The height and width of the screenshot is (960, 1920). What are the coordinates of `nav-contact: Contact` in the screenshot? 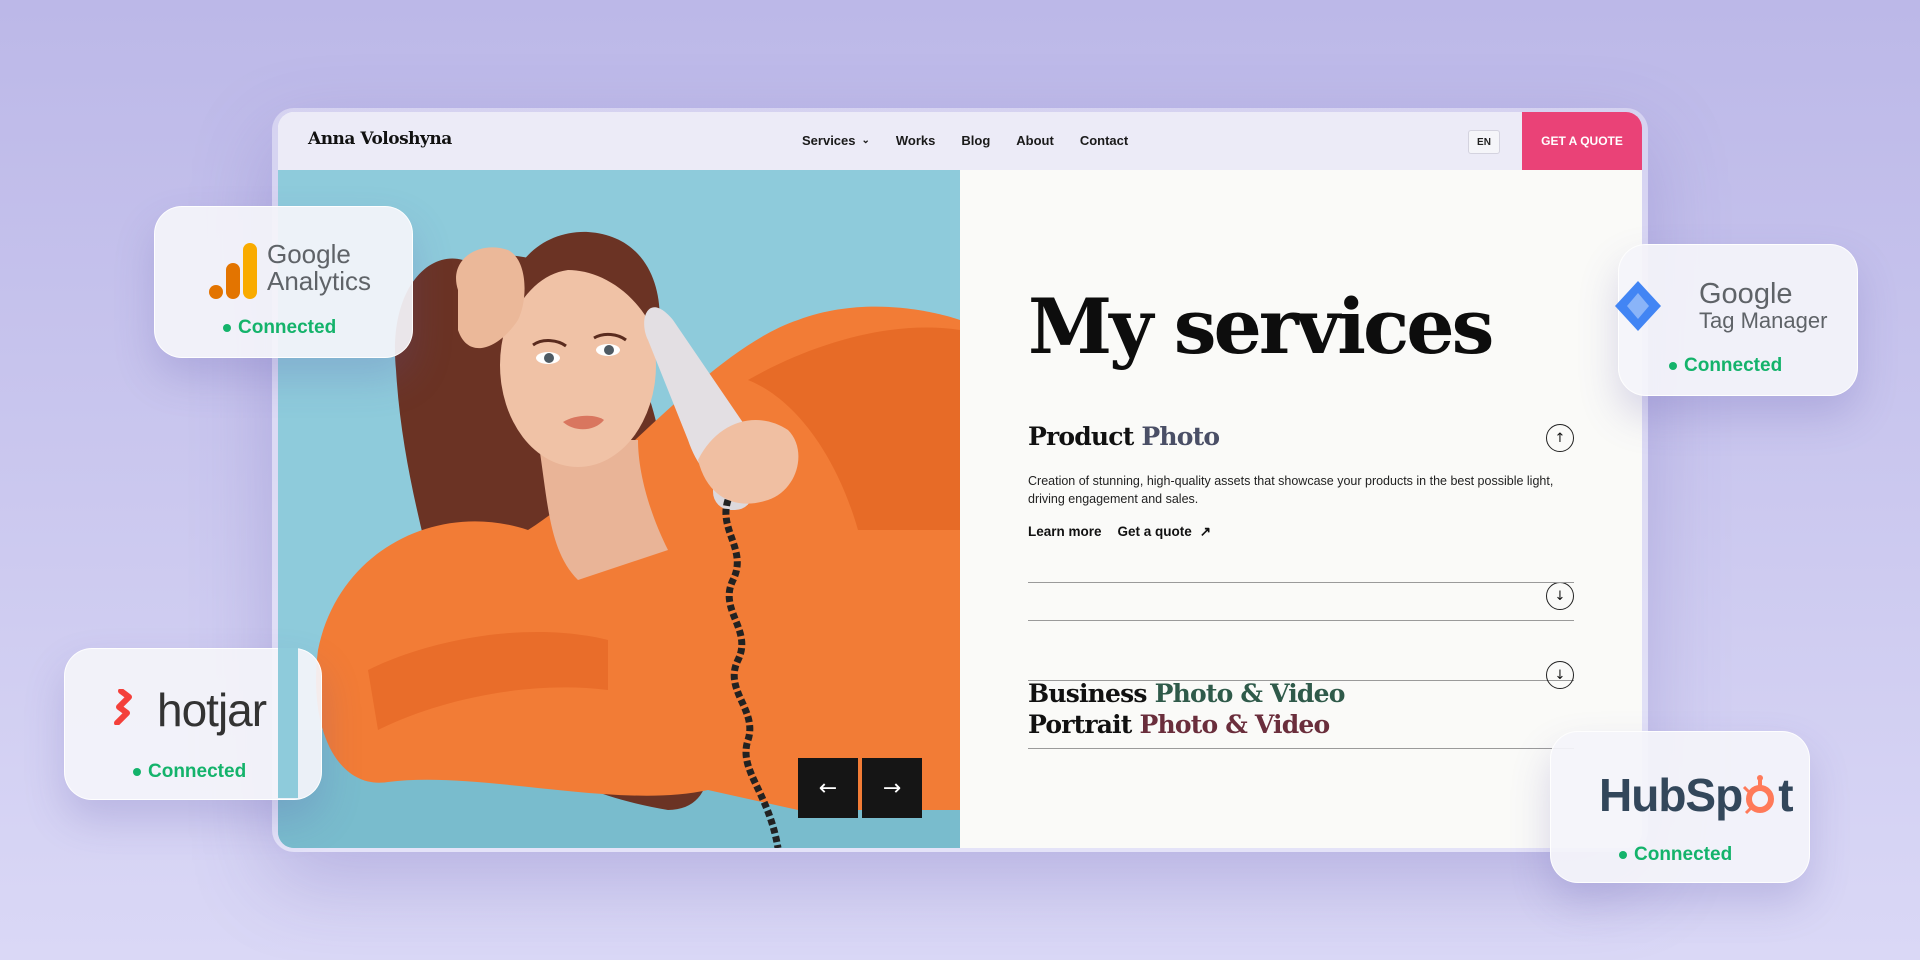 It's located at (1104, 140).